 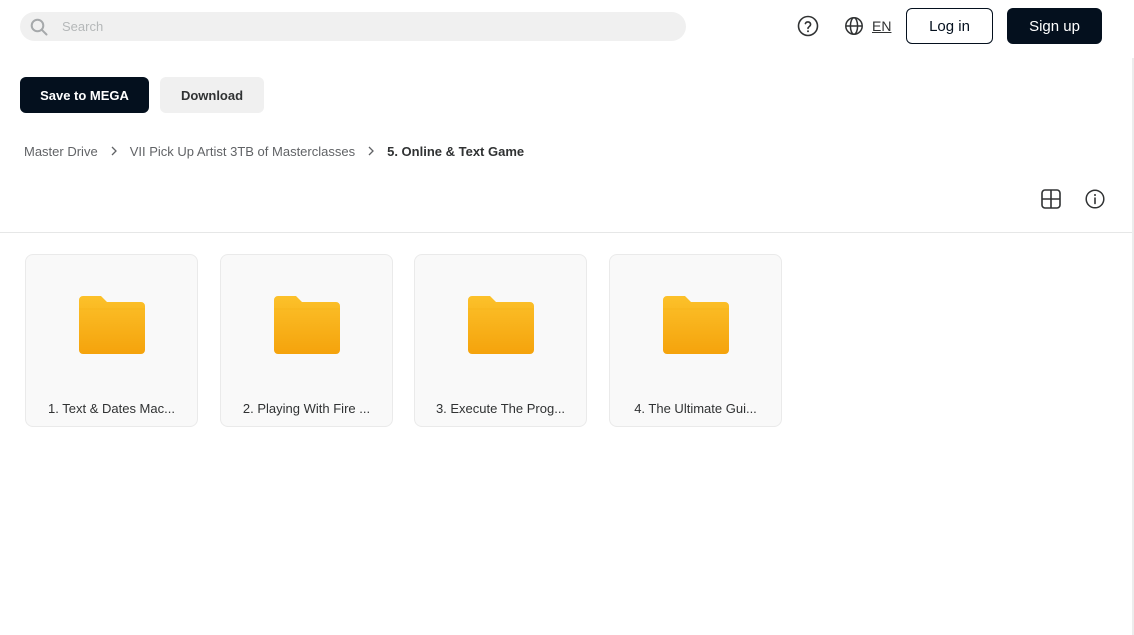 I want to click on language-code: EN, so click(x=882, y=26).